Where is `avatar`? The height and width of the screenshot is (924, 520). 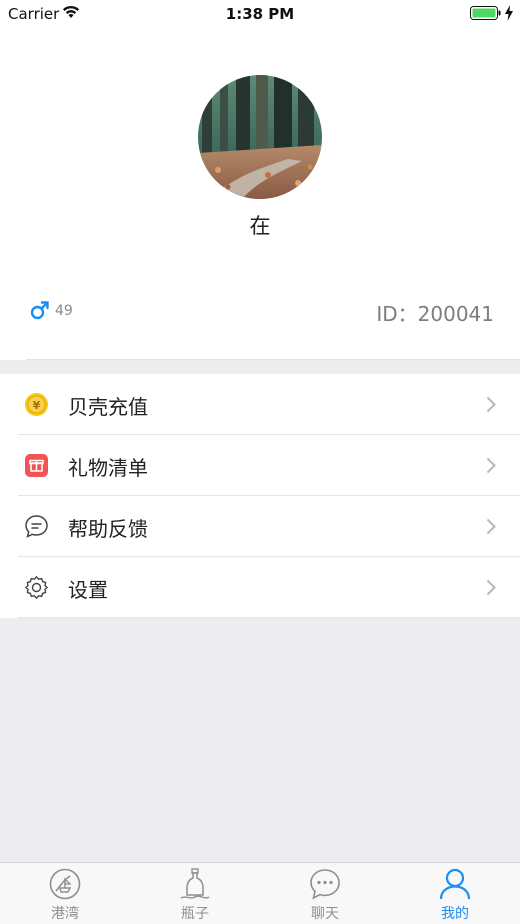
avatar is located at coordinates (260, 137).